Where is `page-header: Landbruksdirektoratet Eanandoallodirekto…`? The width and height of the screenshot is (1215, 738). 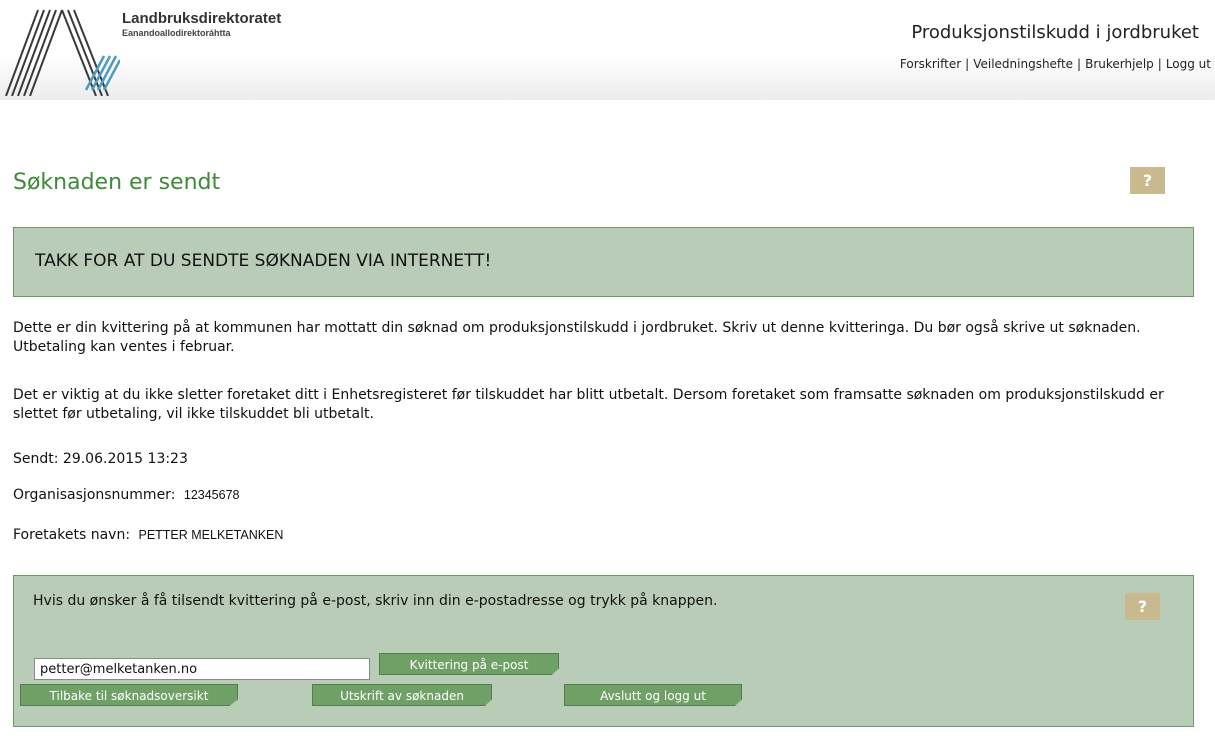 page-header: Landbruksdirektoratet Eanandoallodirekto… is located at coordinates (607, 50).